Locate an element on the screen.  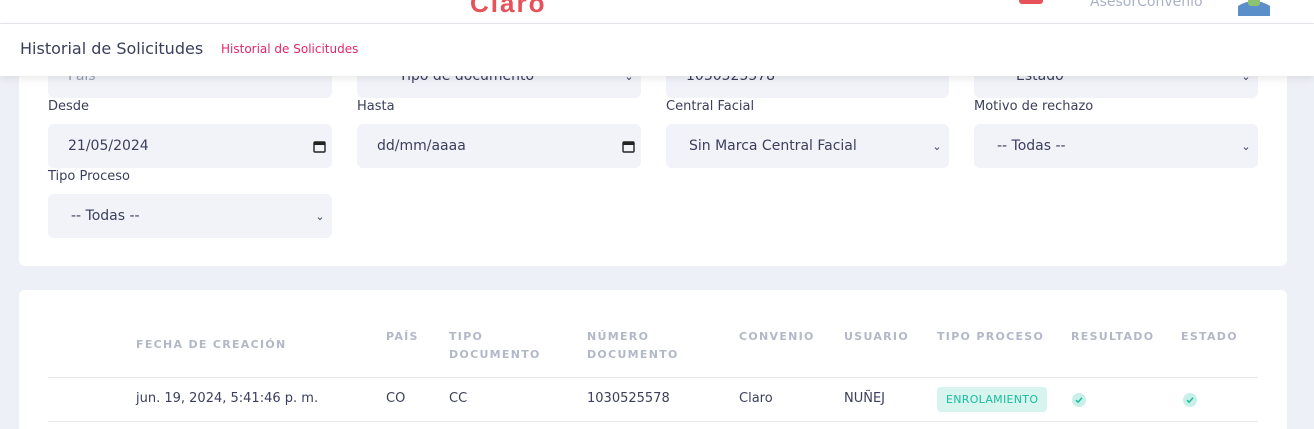
tipo-proceso-label: Tipo Proceso is located at coordinates (89, 176).